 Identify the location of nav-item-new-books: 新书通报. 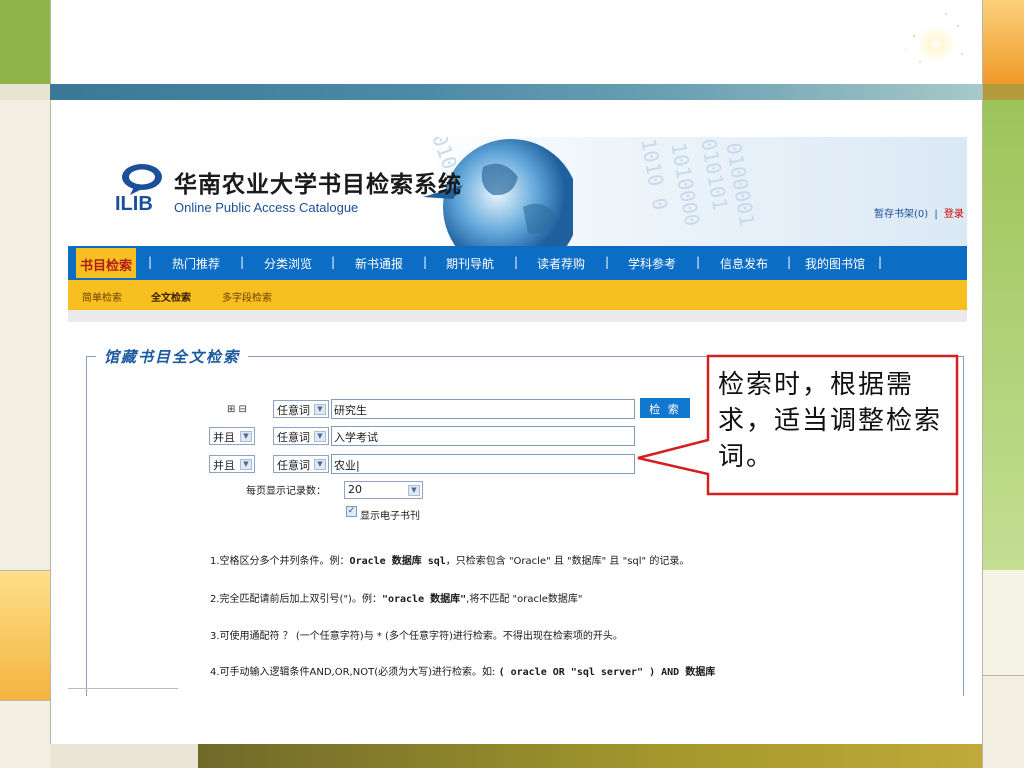
(379, 263).